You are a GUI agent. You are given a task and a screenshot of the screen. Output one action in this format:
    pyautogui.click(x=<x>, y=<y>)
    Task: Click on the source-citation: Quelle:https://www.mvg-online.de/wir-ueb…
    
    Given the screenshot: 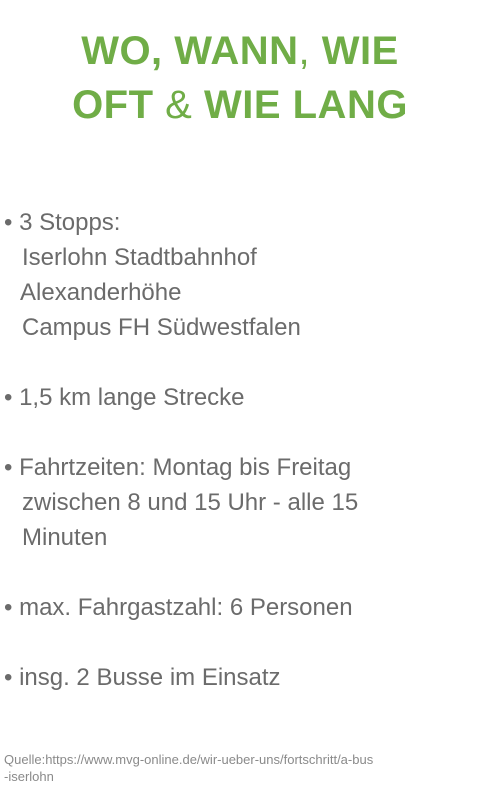 What is the action you would take?
    pyautogui.click(x=240, y=768)
    